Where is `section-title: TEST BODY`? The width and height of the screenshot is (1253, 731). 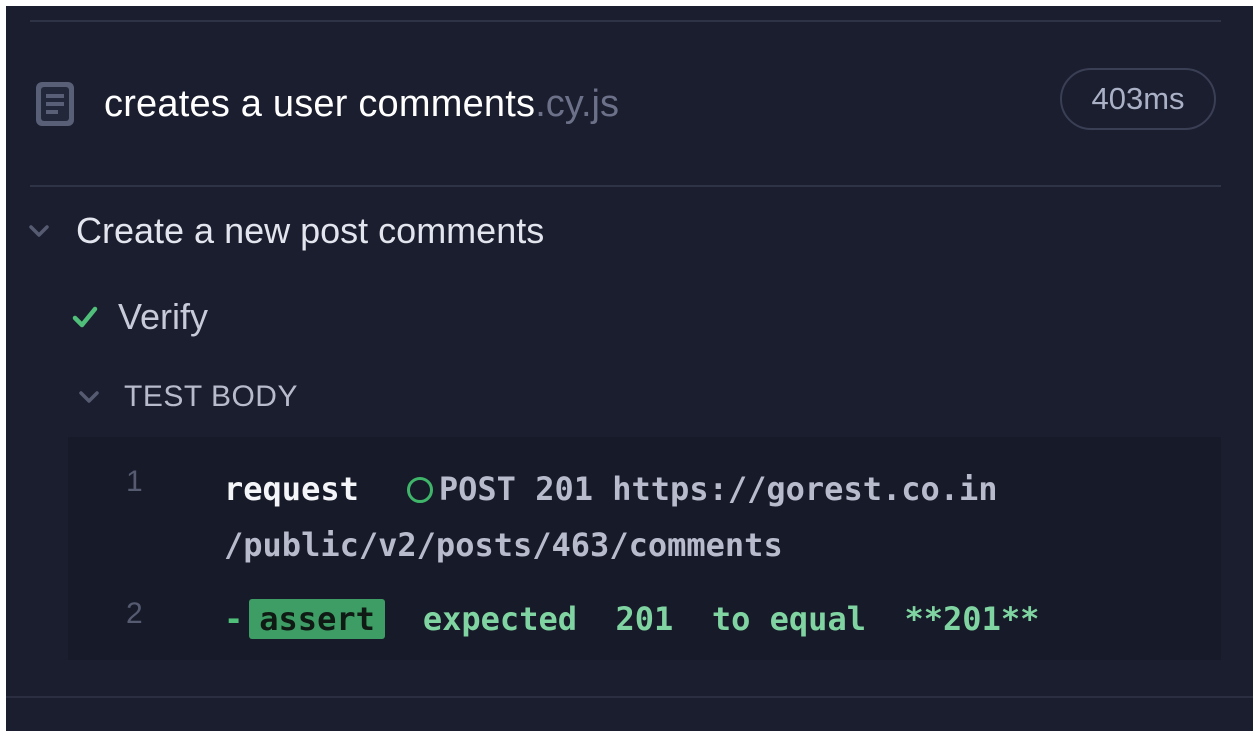 section-title: TEST BODY is located at coordinates (211, 396).